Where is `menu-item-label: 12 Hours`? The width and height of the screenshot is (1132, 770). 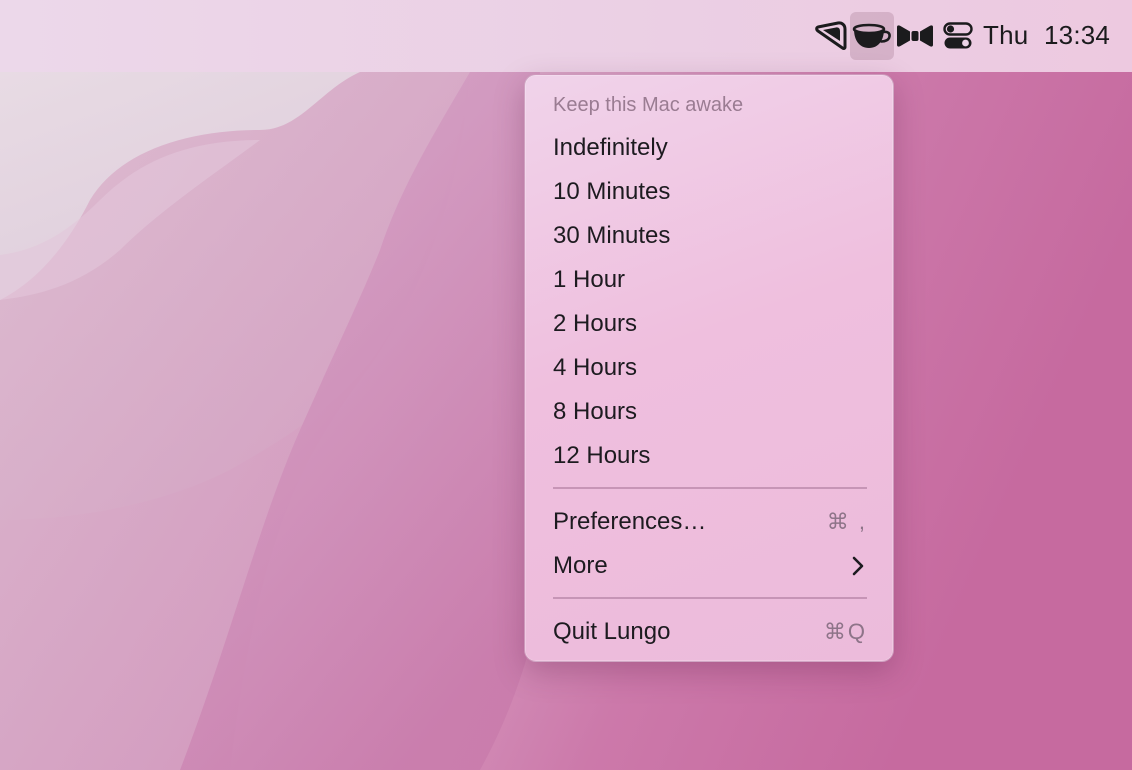 menu-item-label: 12 Hours is located at coordinates (602, 455).